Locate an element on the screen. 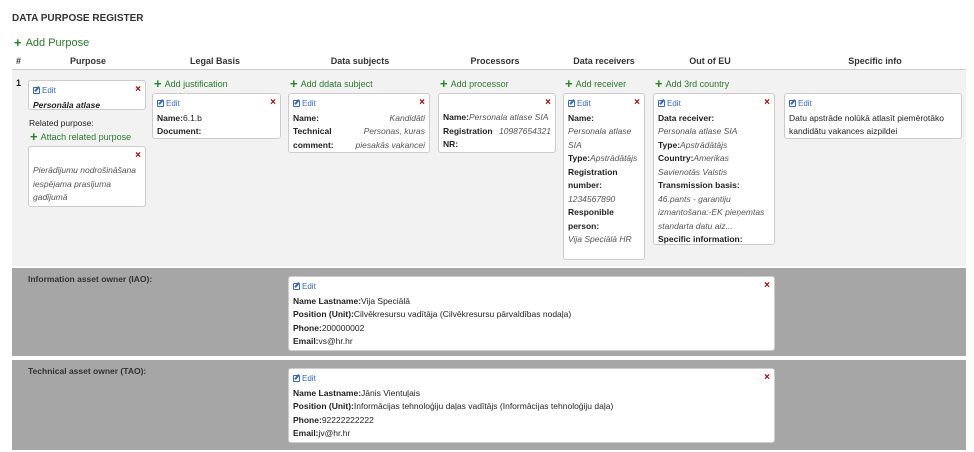 The width and height of the screenshot is (974, 452). receiver-type-label: Type: is located at coordinates (579, 158).